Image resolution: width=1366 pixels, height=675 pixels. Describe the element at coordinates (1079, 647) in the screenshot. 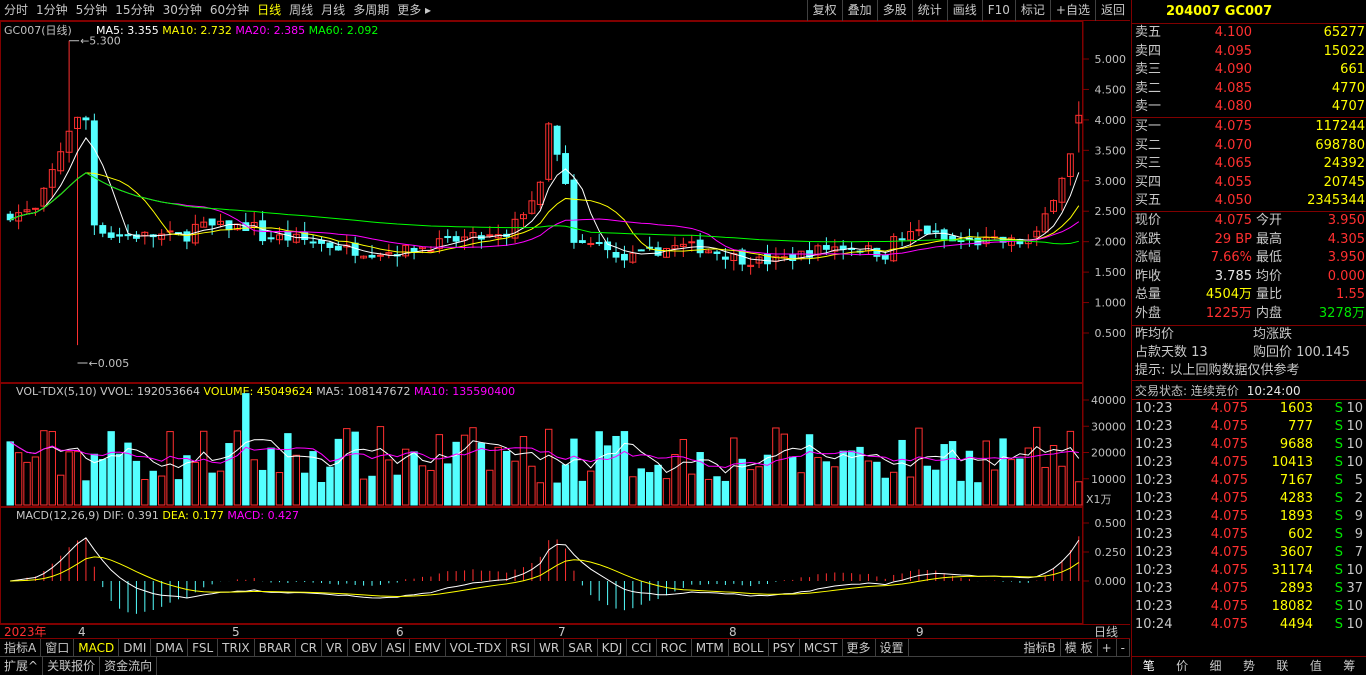

I see `indicator-right-tab: 模 板` at that location.